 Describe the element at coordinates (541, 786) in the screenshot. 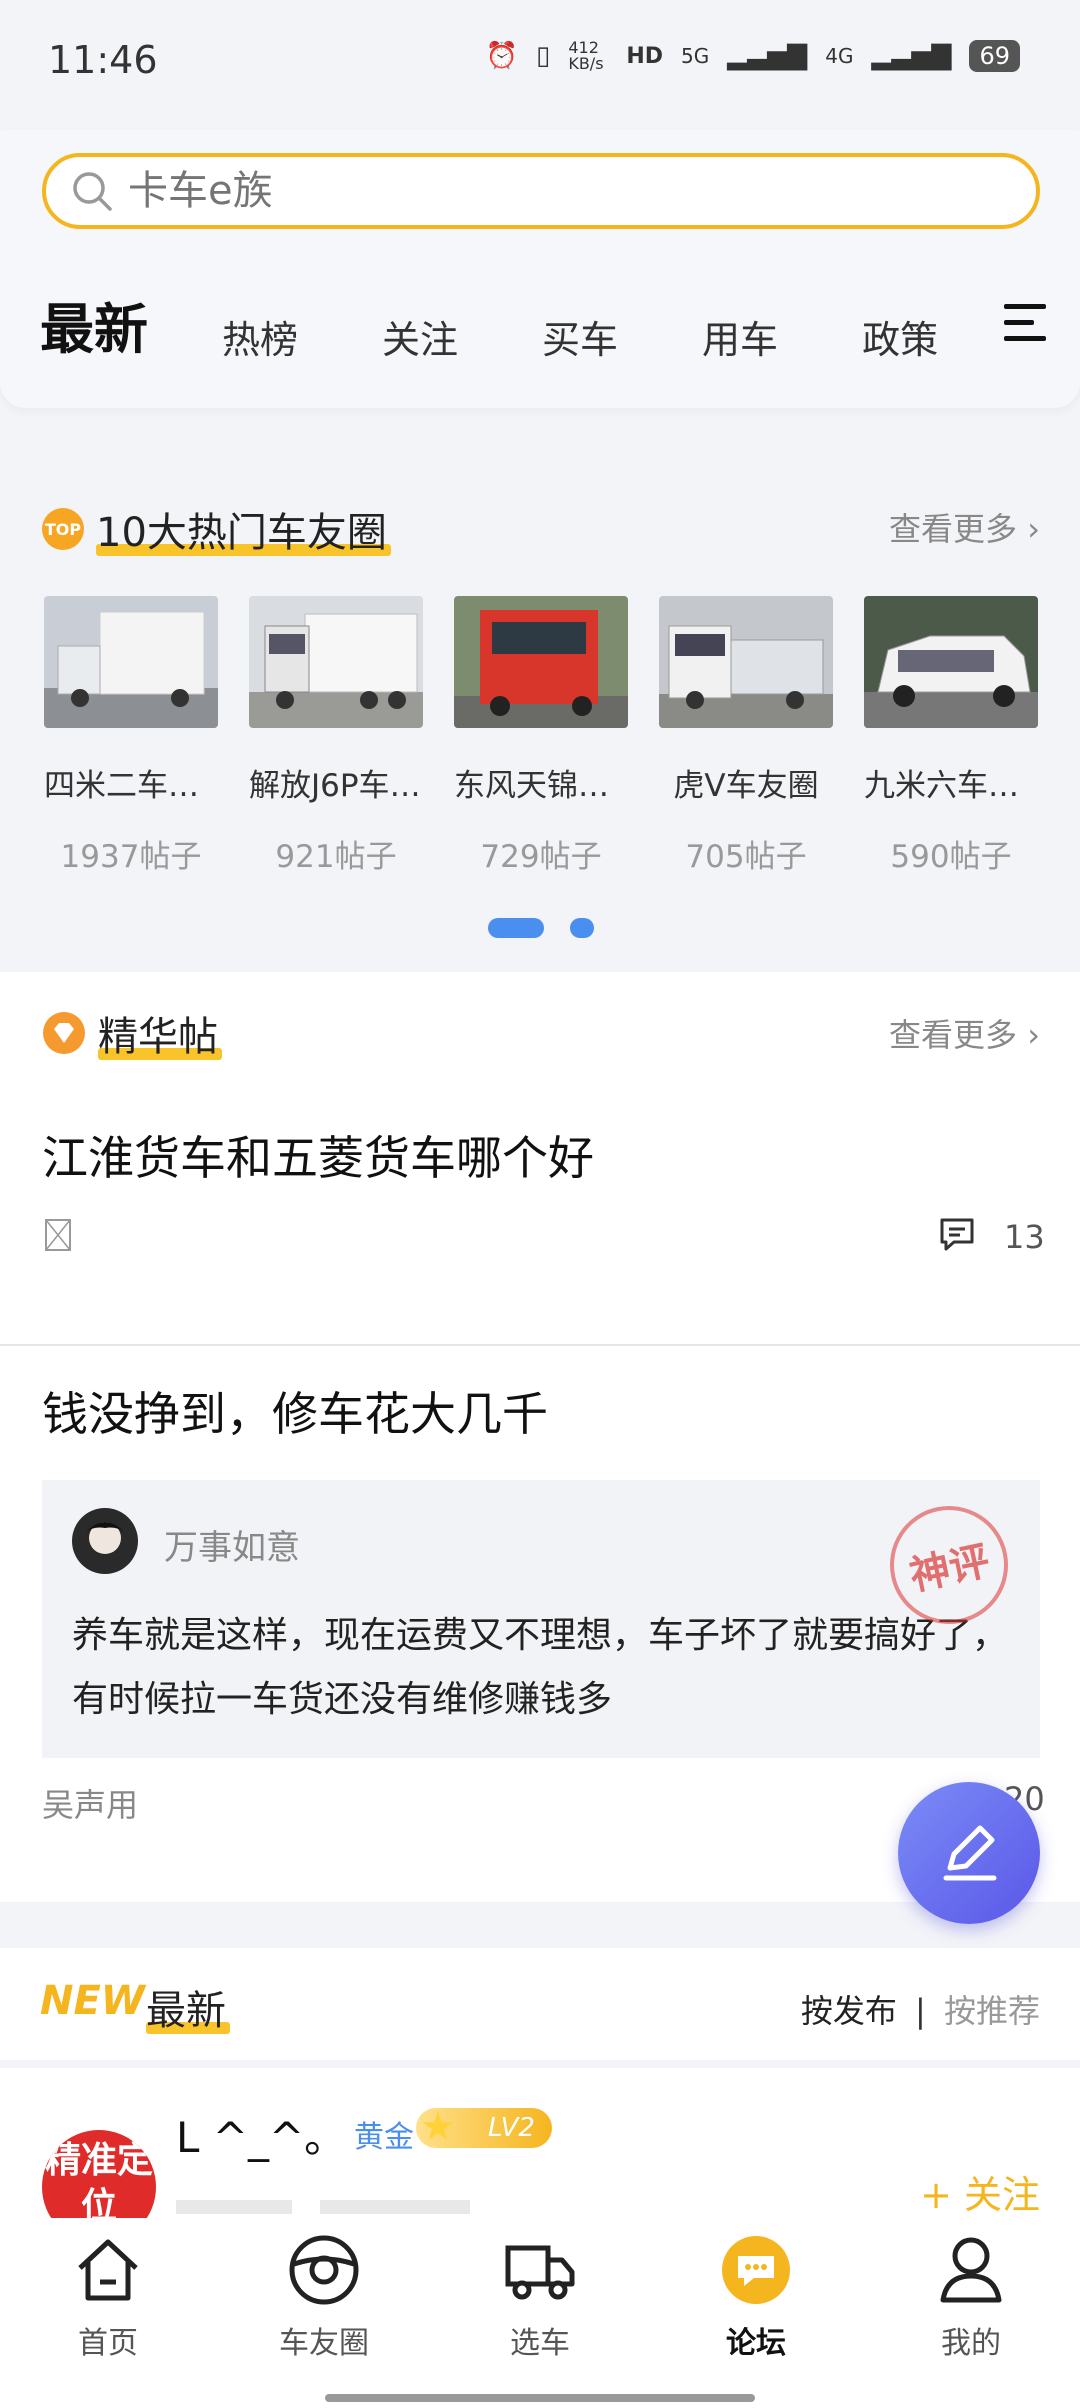

I see `circle-name: 东风天锦车友圈` at that location.